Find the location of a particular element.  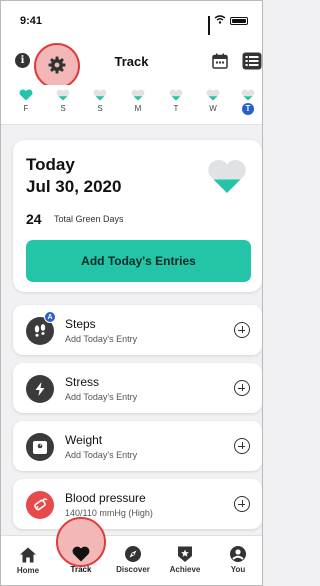

tab-label: Achieve is located at coordinates (185, 569).